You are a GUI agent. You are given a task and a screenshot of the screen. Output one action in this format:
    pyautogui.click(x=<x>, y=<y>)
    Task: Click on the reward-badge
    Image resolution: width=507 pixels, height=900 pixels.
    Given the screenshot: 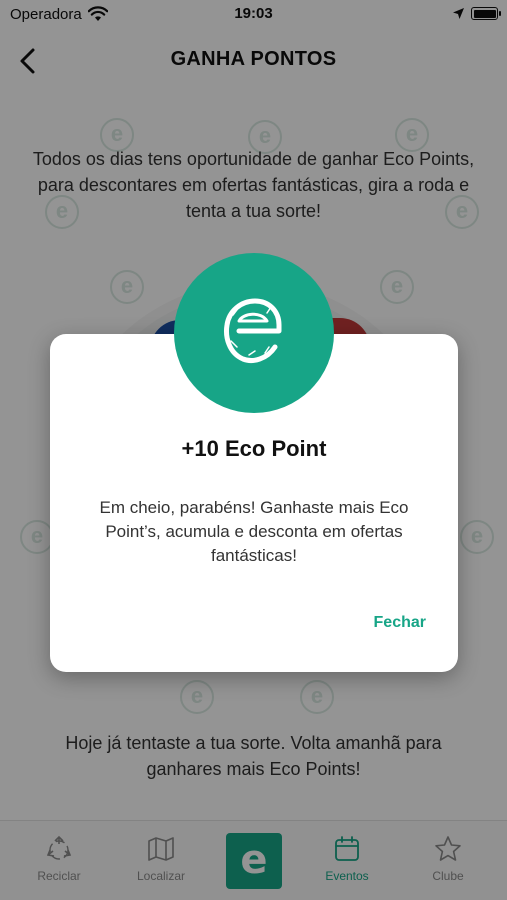 What is the action you would take?
    pyautogui.click(x=254, y=333)
    